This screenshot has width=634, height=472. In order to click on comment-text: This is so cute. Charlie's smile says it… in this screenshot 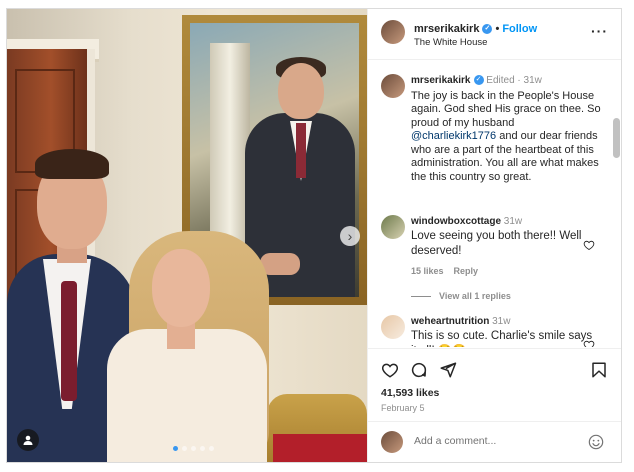, I will do `click(502, 338)`.